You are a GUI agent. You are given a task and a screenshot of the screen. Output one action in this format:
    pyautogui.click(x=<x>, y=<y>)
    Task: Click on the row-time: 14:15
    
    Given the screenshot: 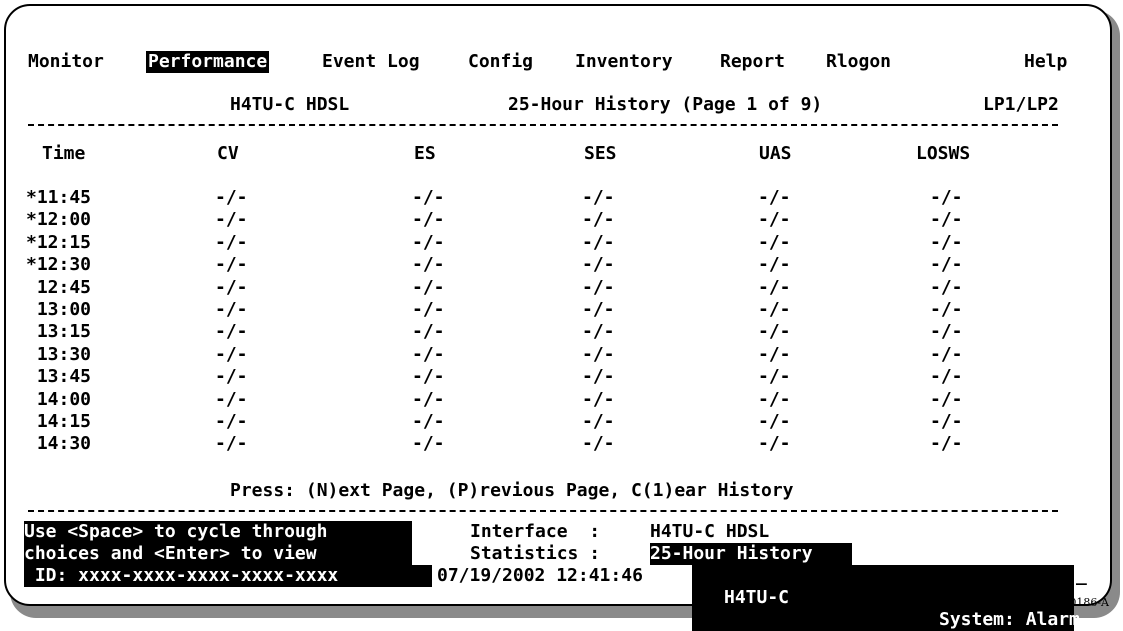 What is the action you would take?
    pyautogui.click(x=59, y=421)
    